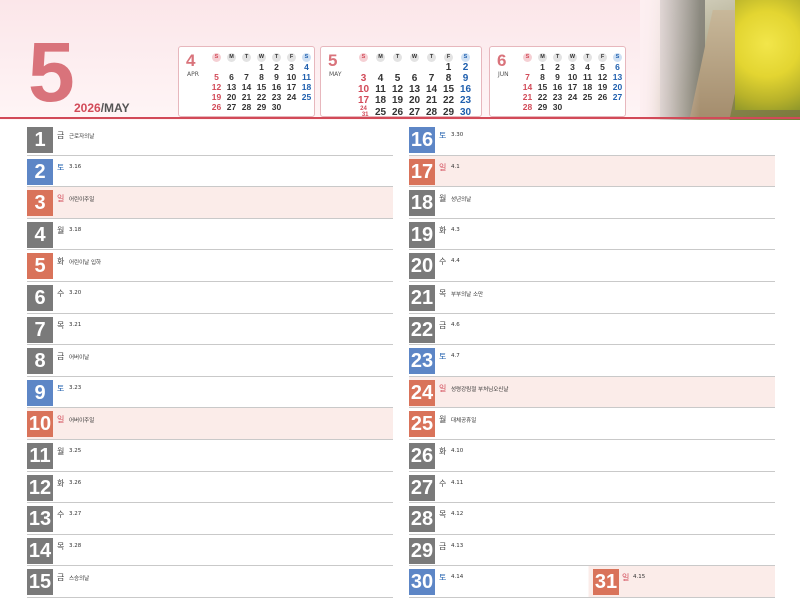 Image resolution: width=800 pixels, height=604 pixels. What do you see at coordinates (397, 89) in the screenshot?
I see `mini-day: 12` at bounding box center [397, 89].